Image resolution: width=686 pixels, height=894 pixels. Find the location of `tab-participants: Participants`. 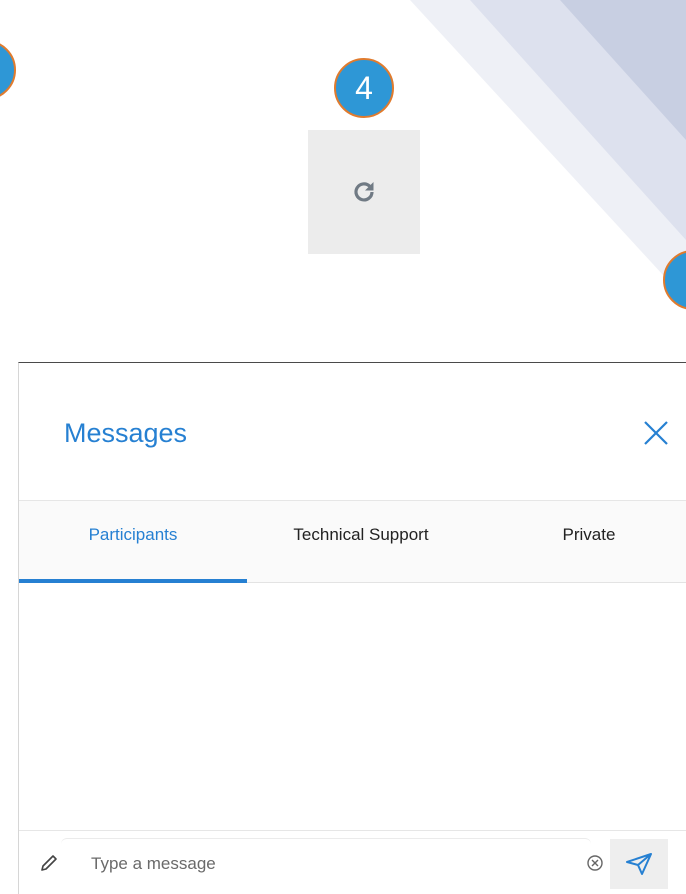

tab-participants: Participants is located at coordinates (133, 541).